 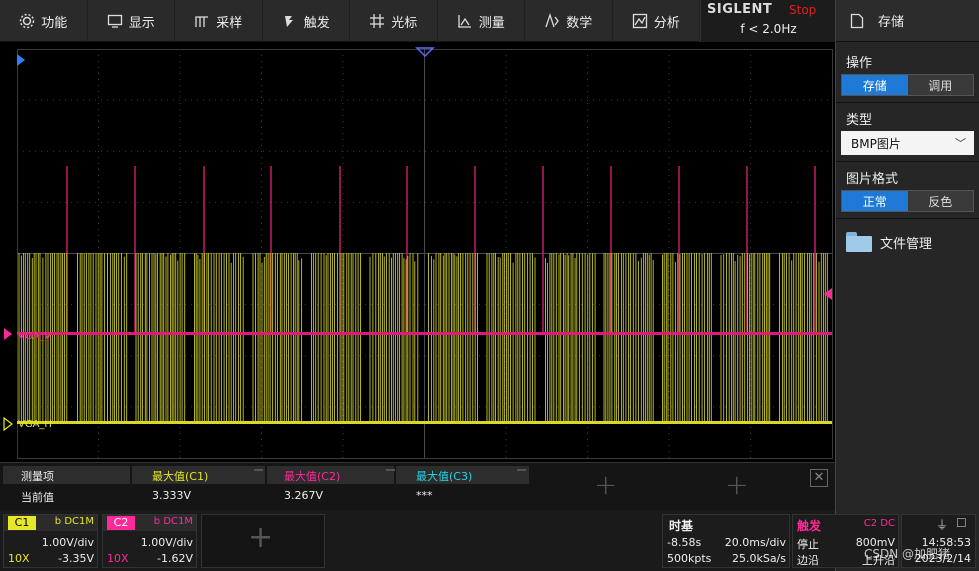 What do you see at coordinates (802, 10) in the screenshot?
I see `run-stop-status: Stop` at bounding box center [802, 10].